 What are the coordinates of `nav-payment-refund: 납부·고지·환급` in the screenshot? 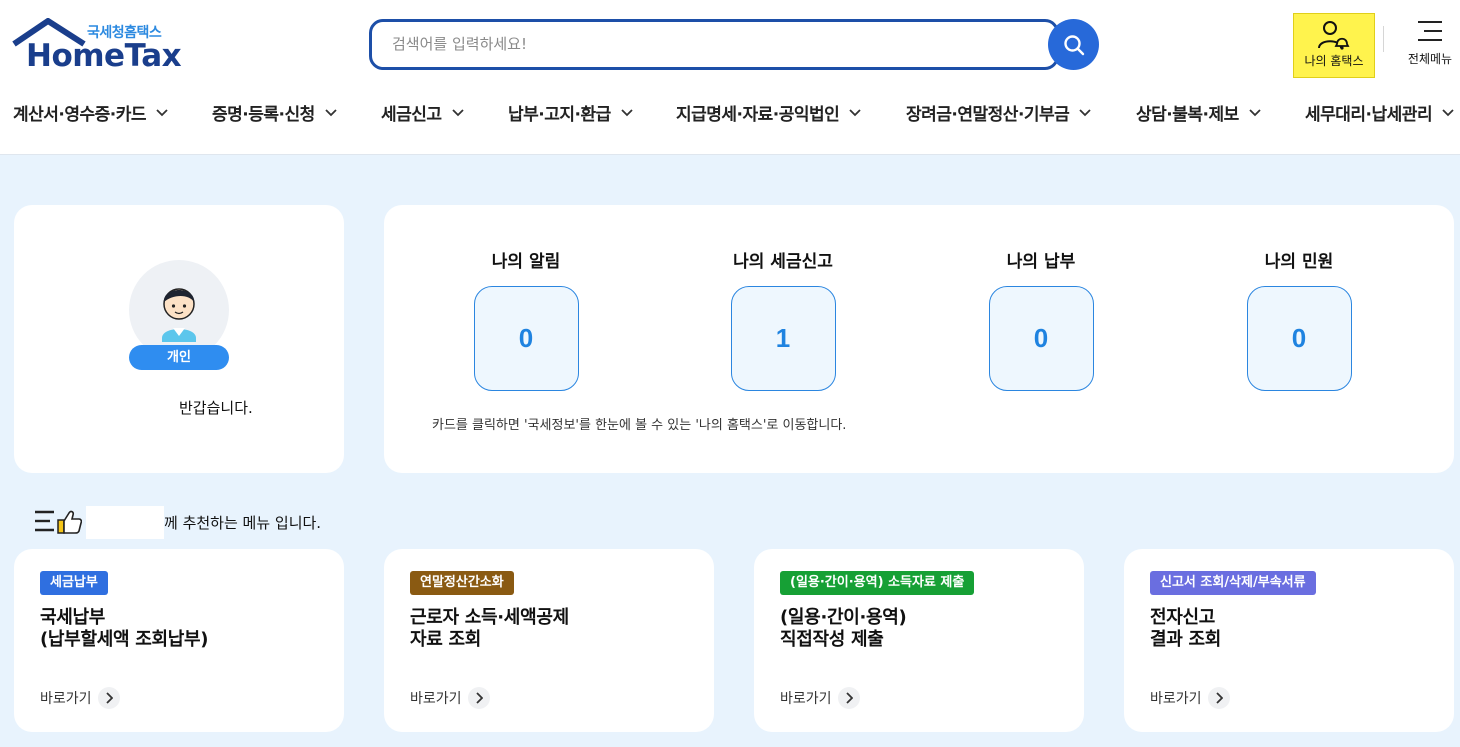 It's located at (570, 112).